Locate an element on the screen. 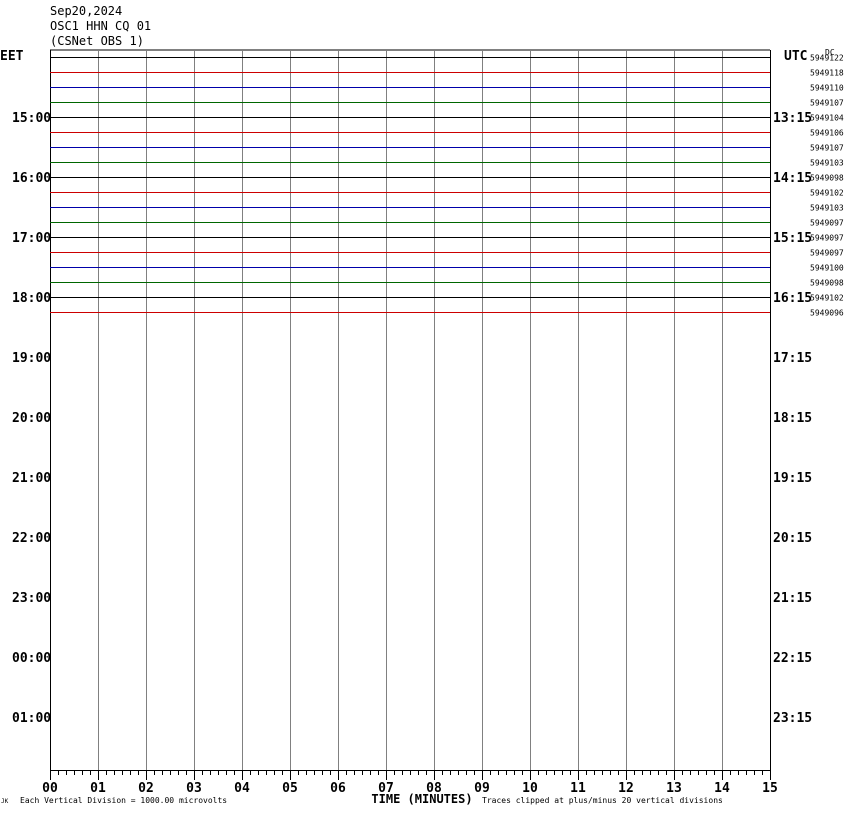 The image size is (850, 814). right-hour-label: 16:15 is located at coordinates (792, 298).